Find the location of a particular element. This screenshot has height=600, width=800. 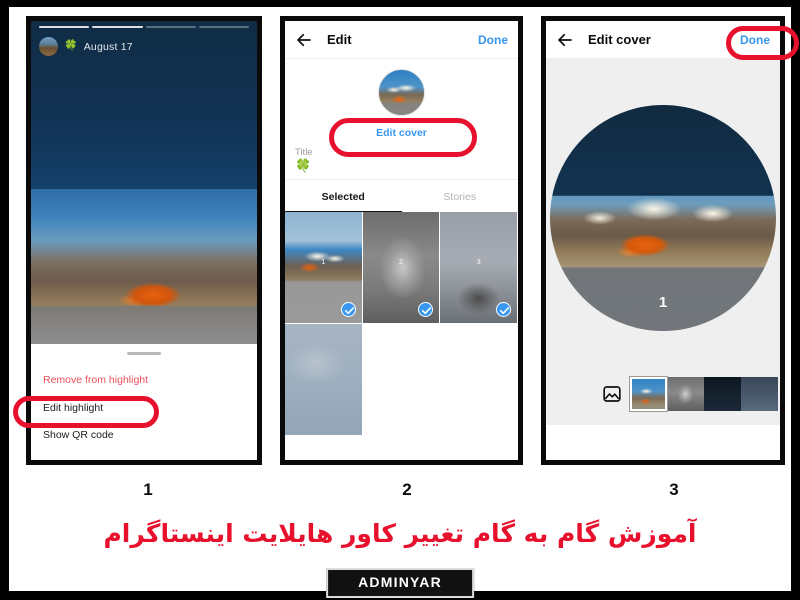

story-photo-camping is located at coordinates (144, 277).